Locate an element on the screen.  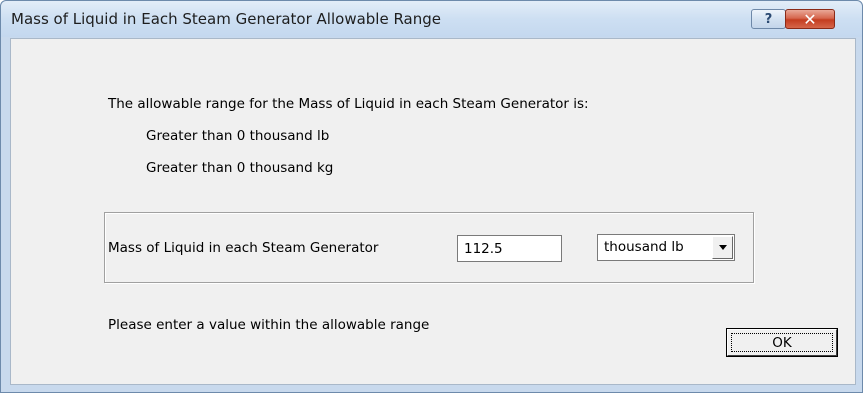
unit-dropdown: thousand lb is located at coordinates (666, 247).